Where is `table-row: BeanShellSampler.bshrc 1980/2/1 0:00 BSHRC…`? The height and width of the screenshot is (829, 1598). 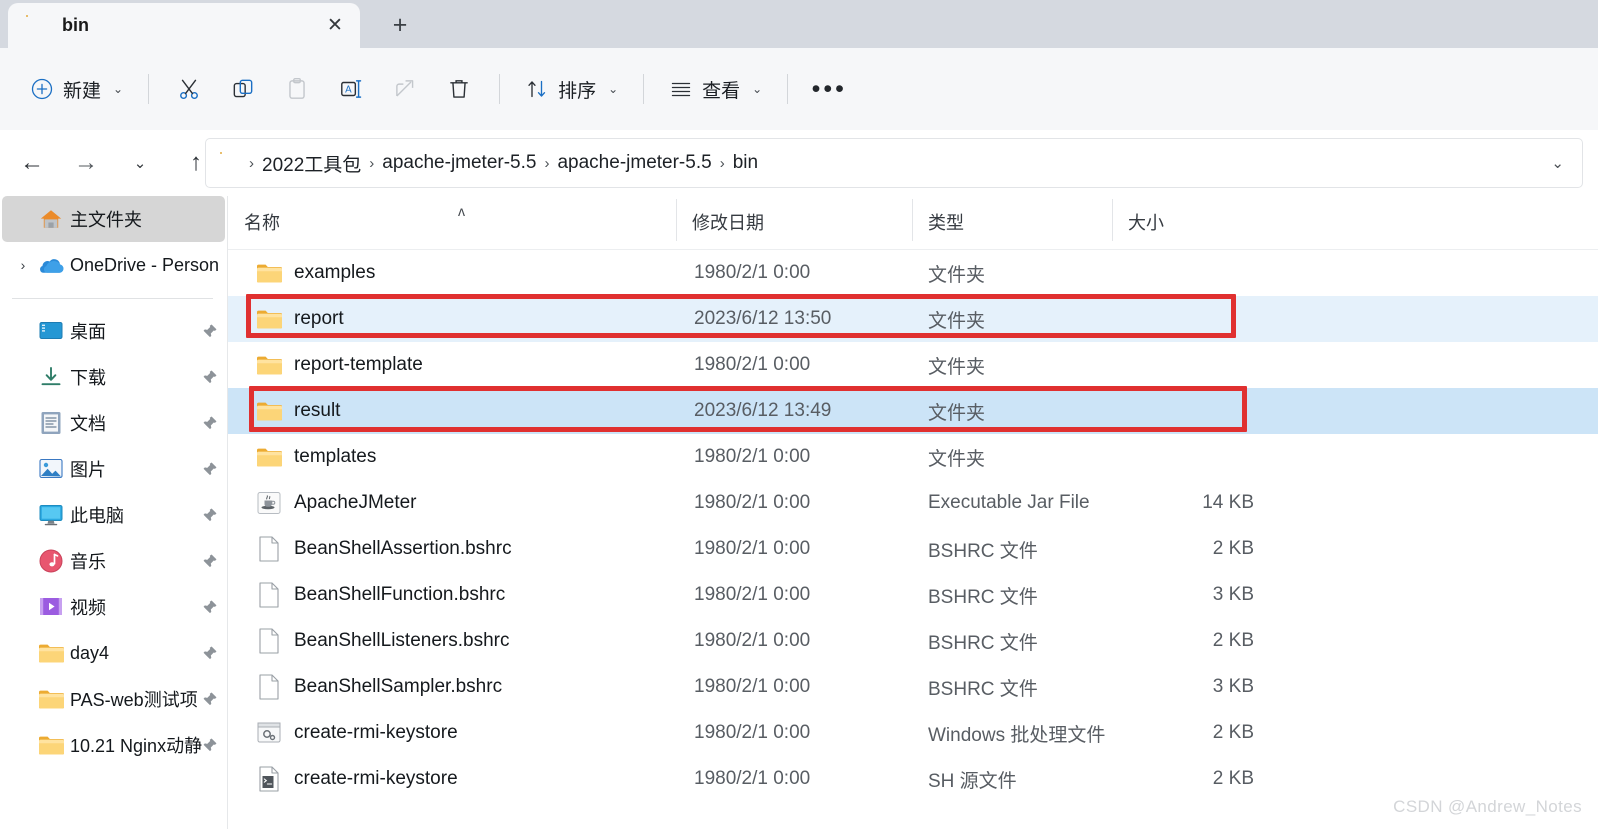
table-row: BeanShellSampler.bshrc 1980/2/1 0:00 BSHRC… is located at coordinates (913, 687).